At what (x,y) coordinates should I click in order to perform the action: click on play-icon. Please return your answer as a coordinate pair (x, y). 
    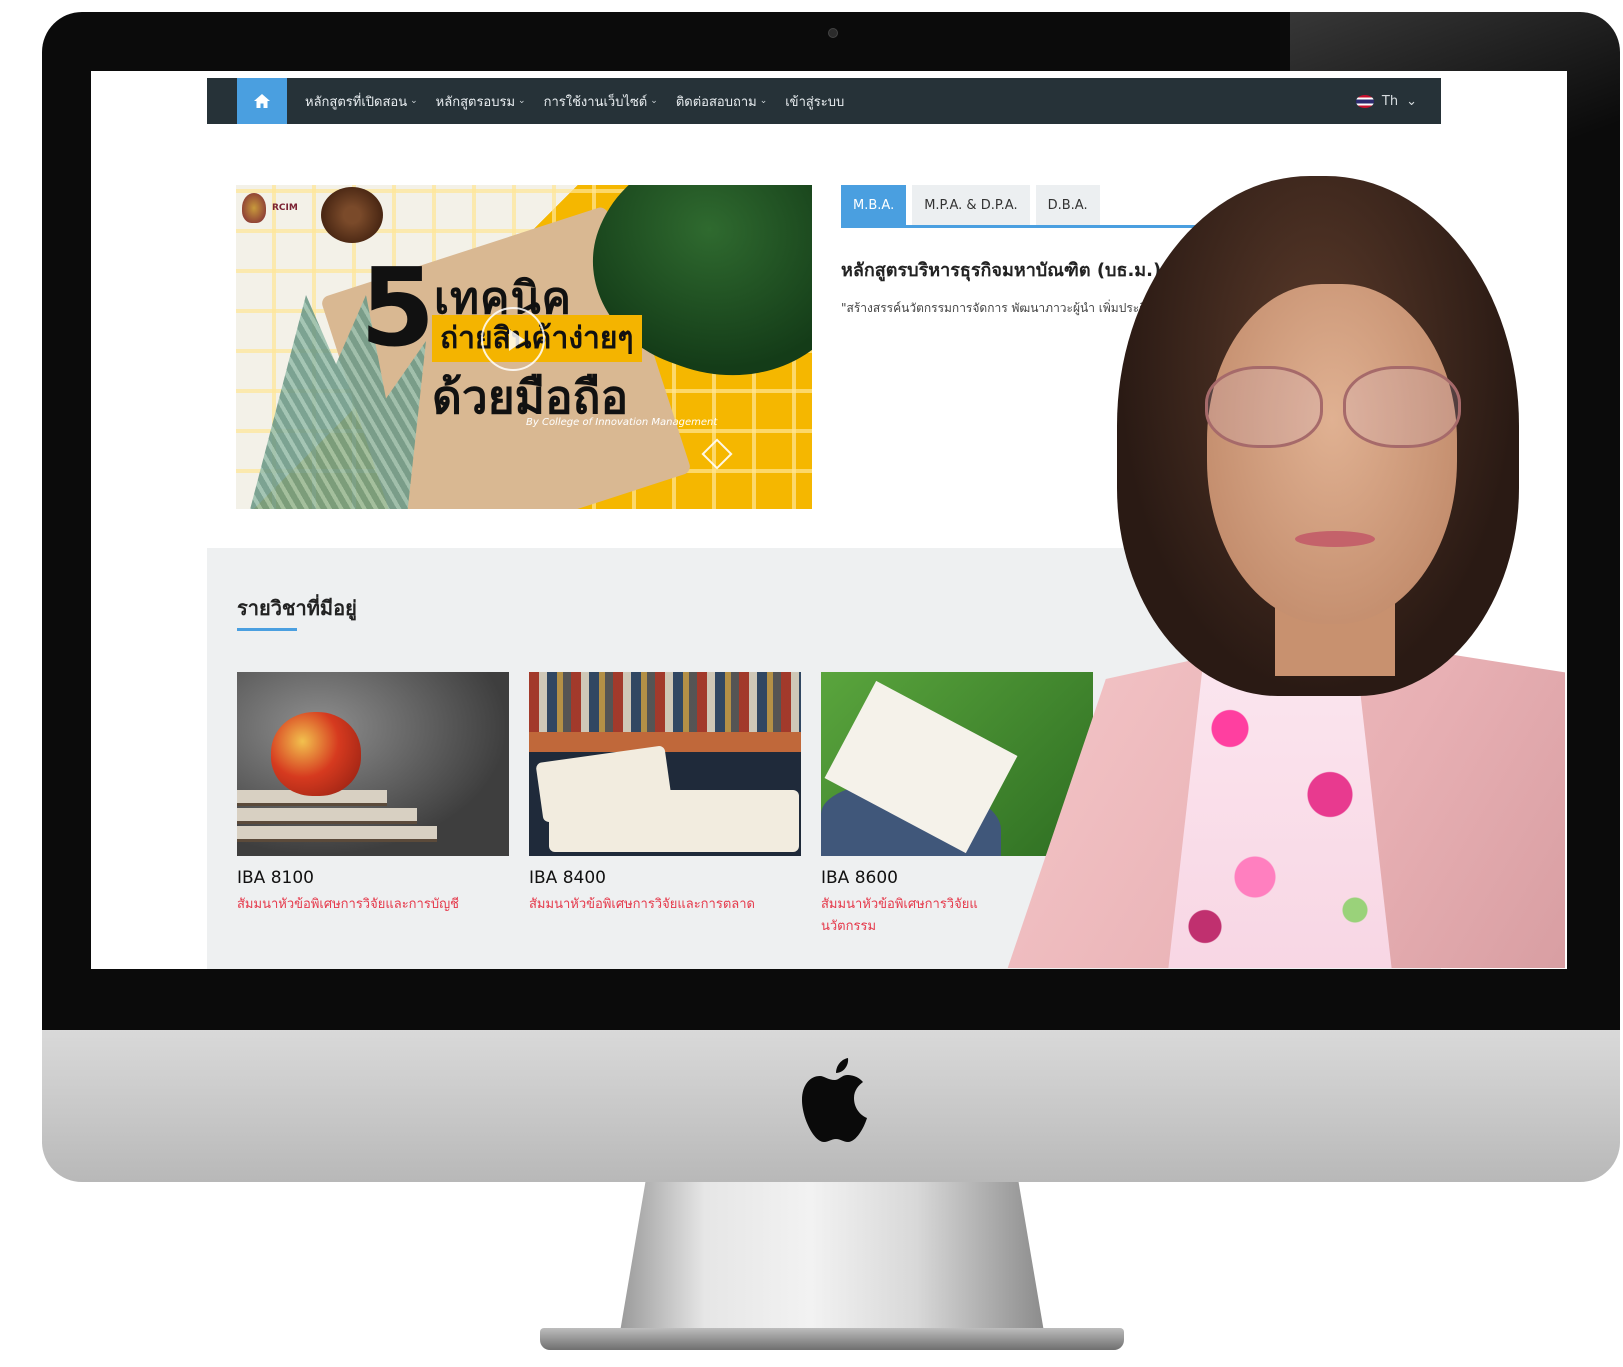
    Looking at the image, I should click on (513, 339).